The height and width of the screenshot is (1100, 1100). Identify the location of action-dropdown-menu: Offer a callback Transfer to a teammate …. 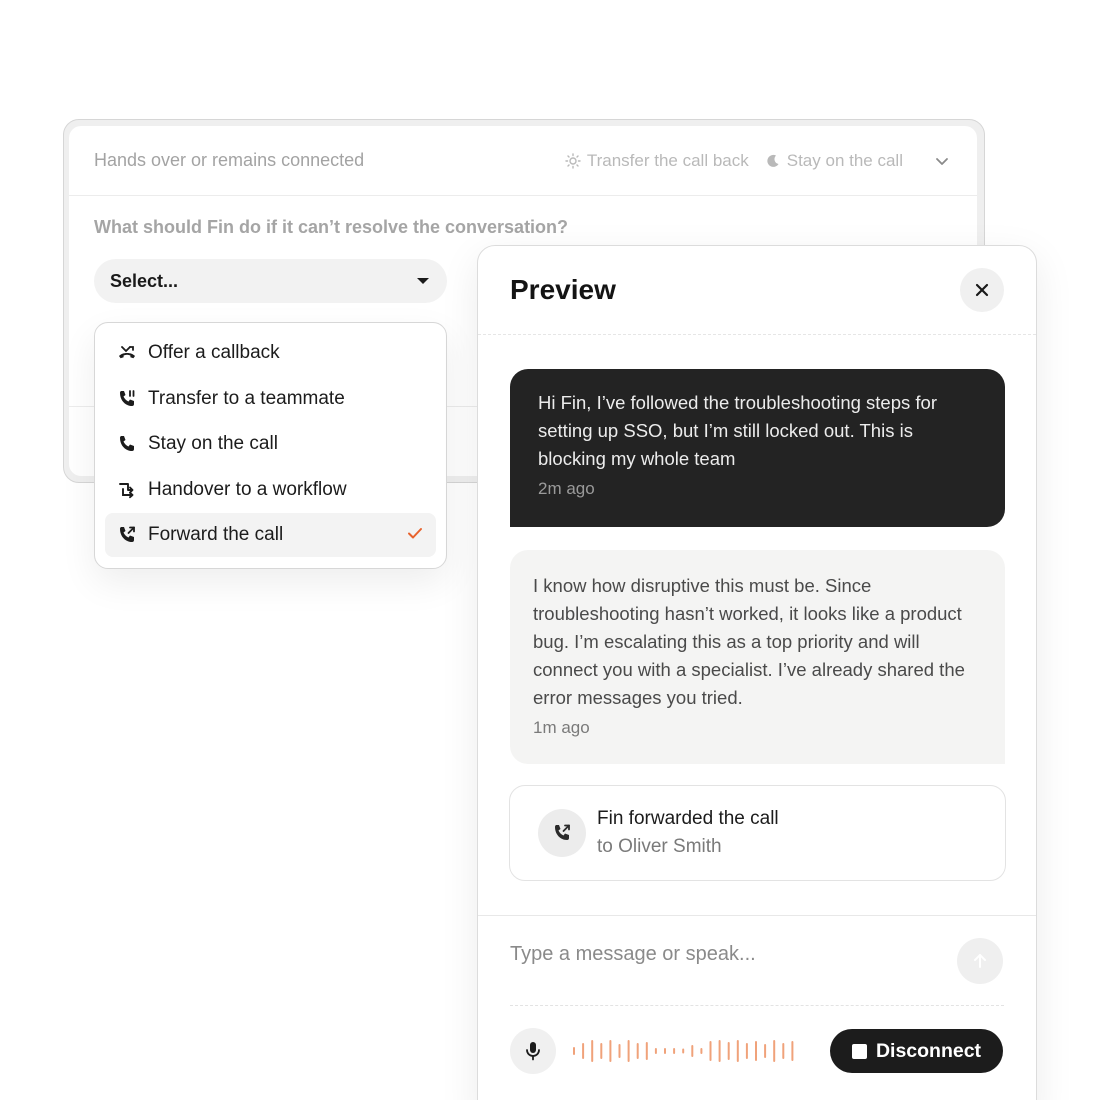
(270, 445).